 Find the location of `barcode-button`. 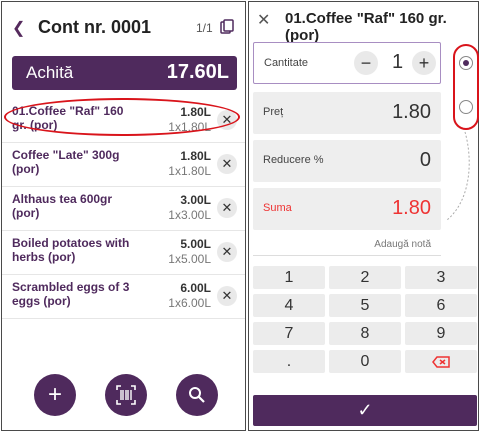

barcode-button is located at coordinates (126, 395).